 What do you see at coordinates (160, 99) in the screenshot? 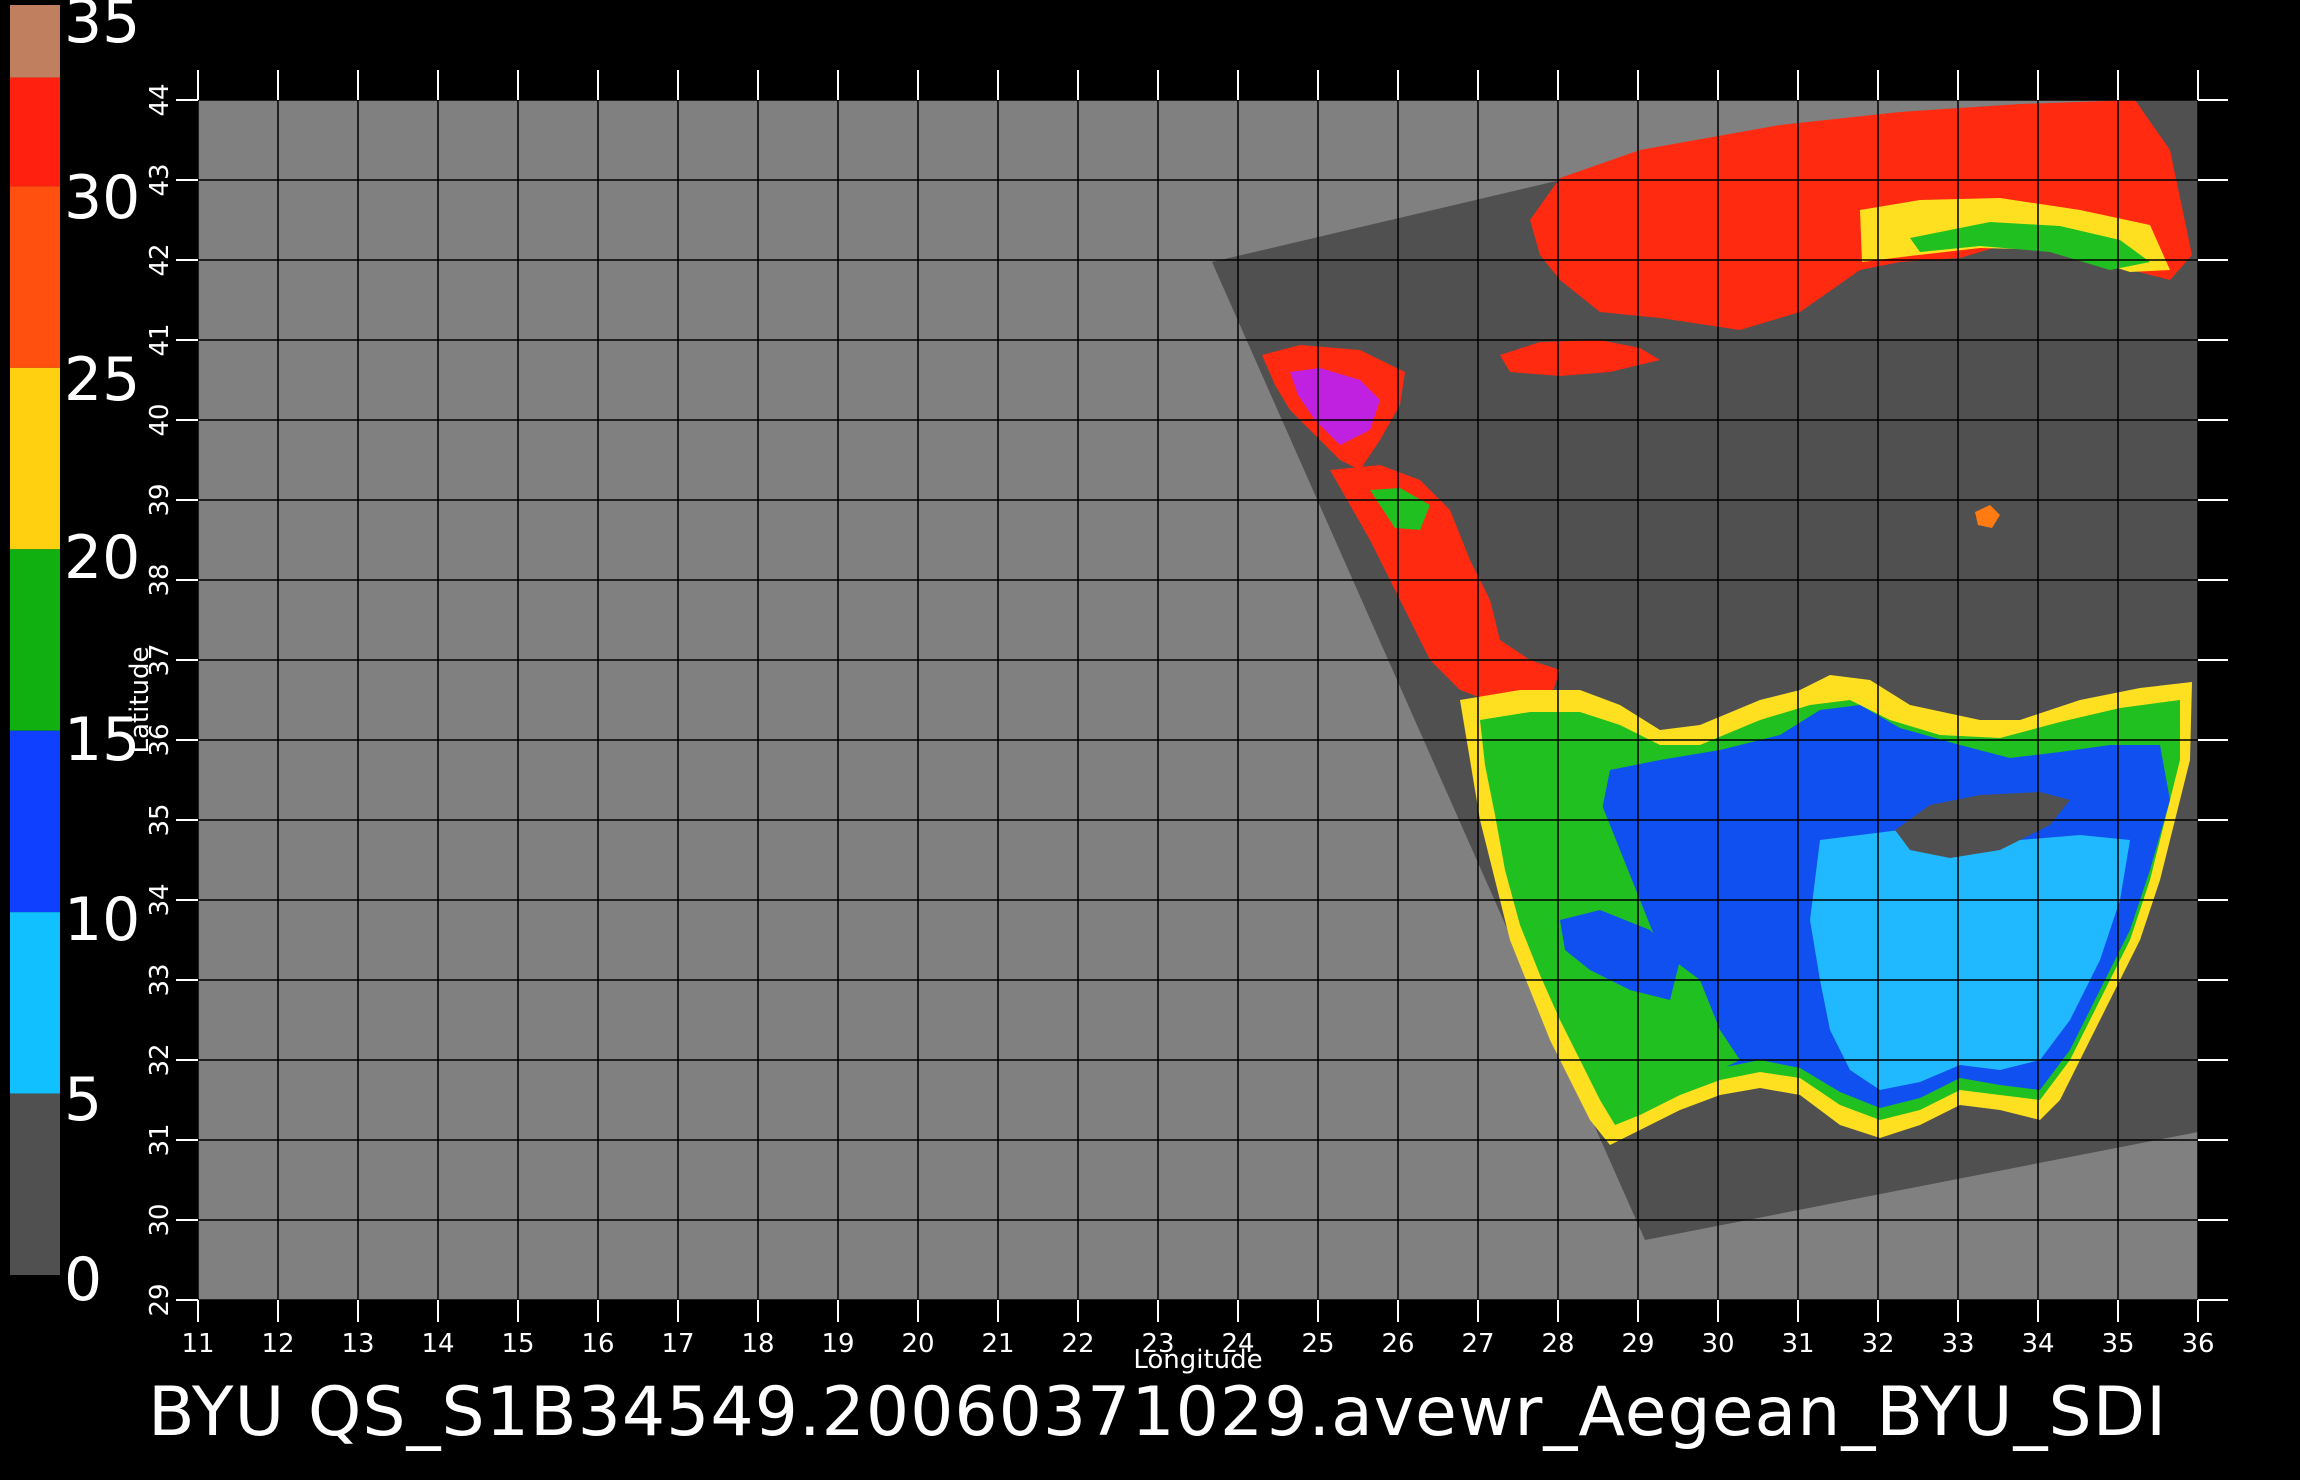
I see `latitude-tick-label: 44` at bounding box center [160, 99].